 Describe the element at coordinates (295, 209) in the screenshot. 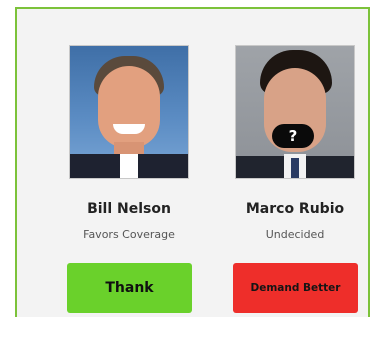

I see `senator-name: Marco Rubio` at that location.